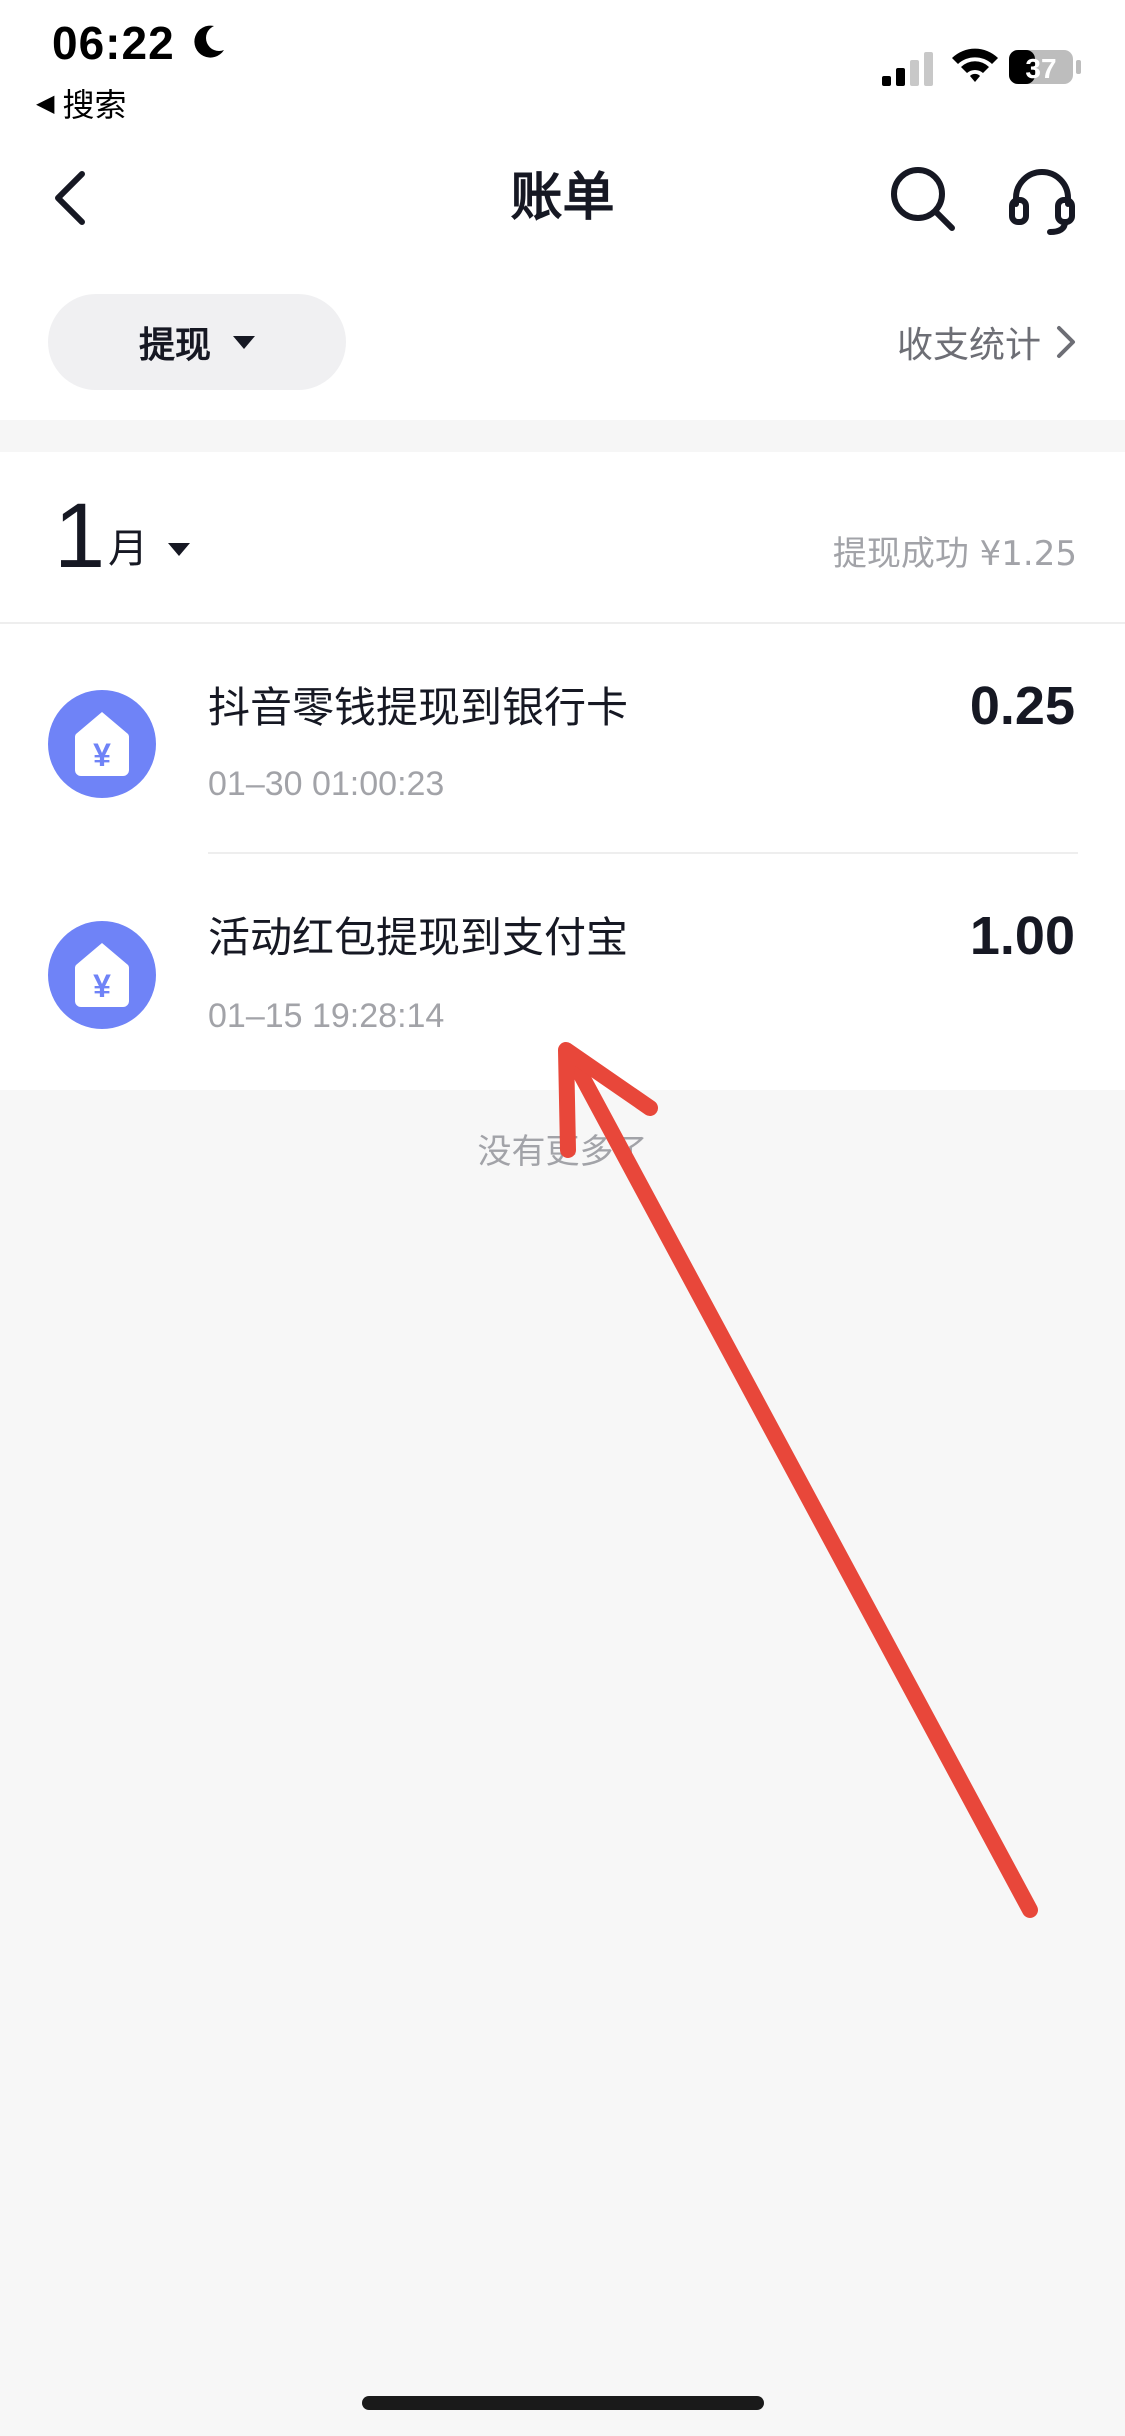 This screenshot has height=2436, width=1125. I want to click on battery-level: 37, so click(1040, 68).